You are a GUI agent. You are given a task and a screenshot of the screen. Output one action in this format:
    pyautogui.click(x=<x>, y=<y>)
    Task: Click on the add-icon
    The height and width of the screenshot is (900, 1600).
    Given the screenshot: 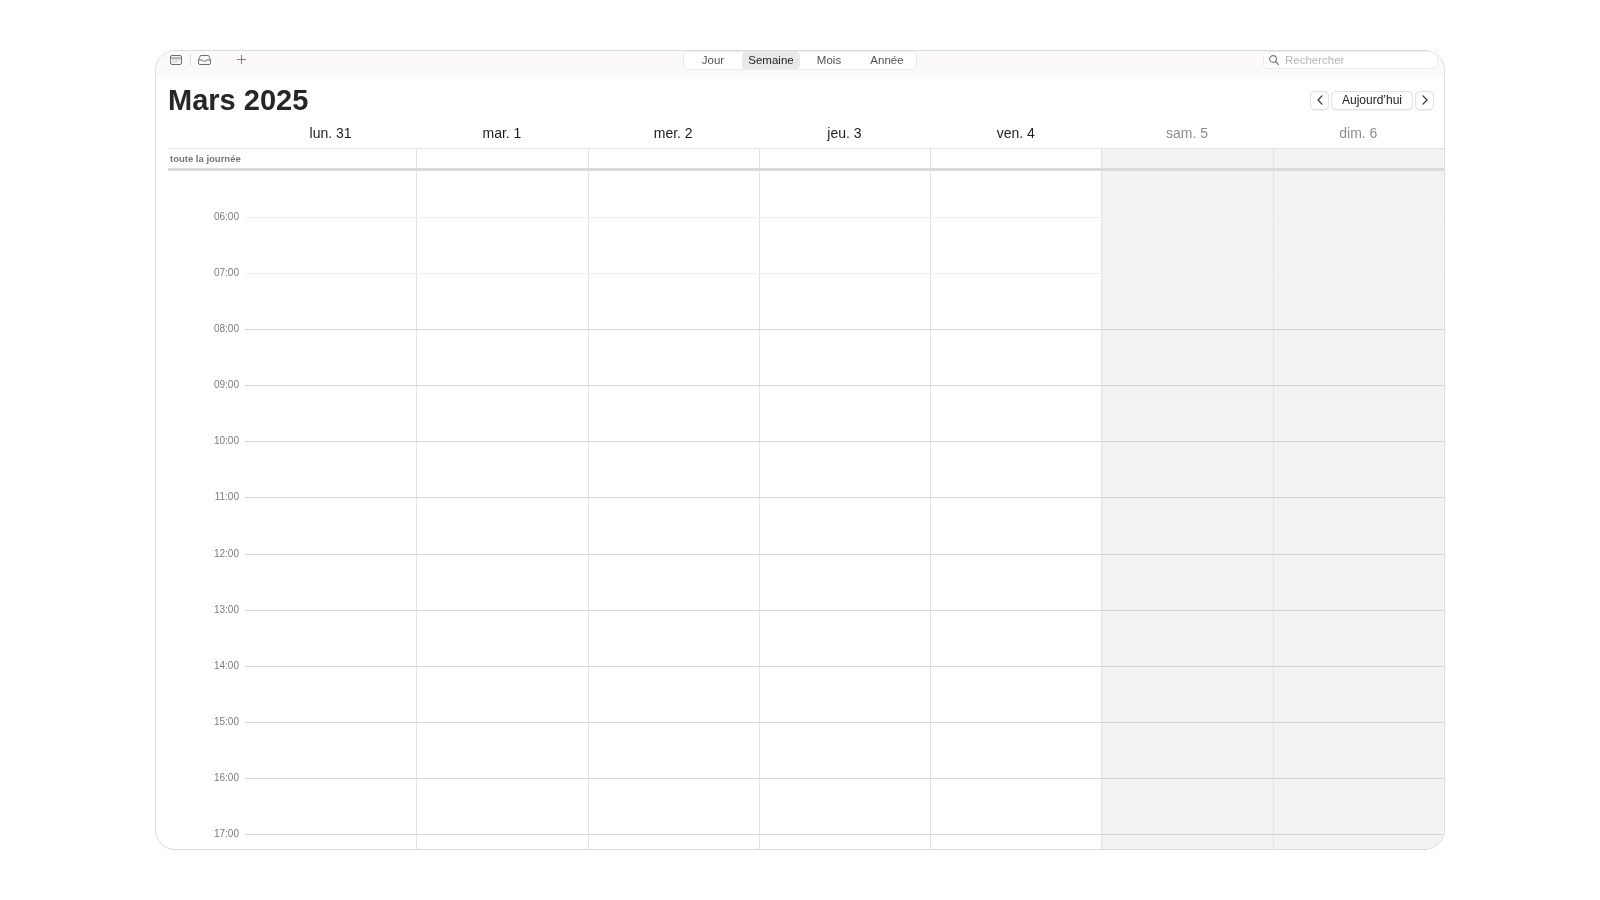 What is the action you would take?
    pyautogui.click(x=241, y=59)
    